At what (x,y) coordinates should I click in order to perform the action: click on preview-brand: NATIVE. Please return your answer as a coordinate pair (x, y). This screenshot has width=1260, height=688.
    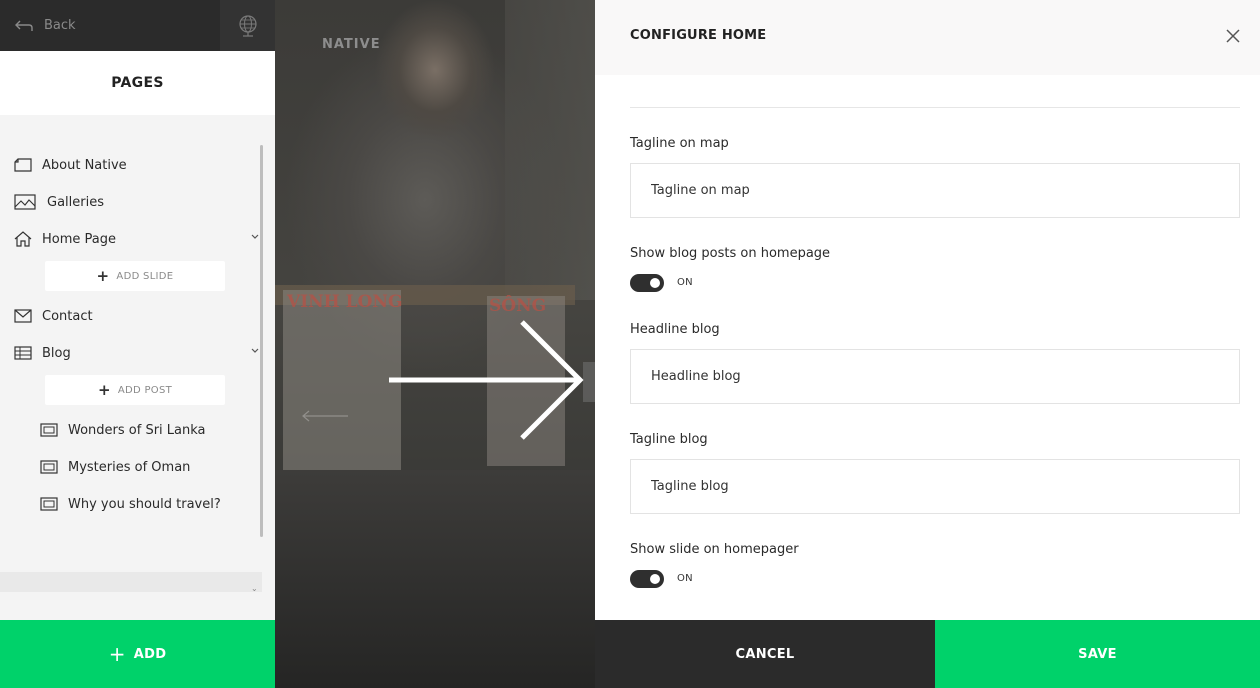
    Looking at the image, I should click on (351, 44).